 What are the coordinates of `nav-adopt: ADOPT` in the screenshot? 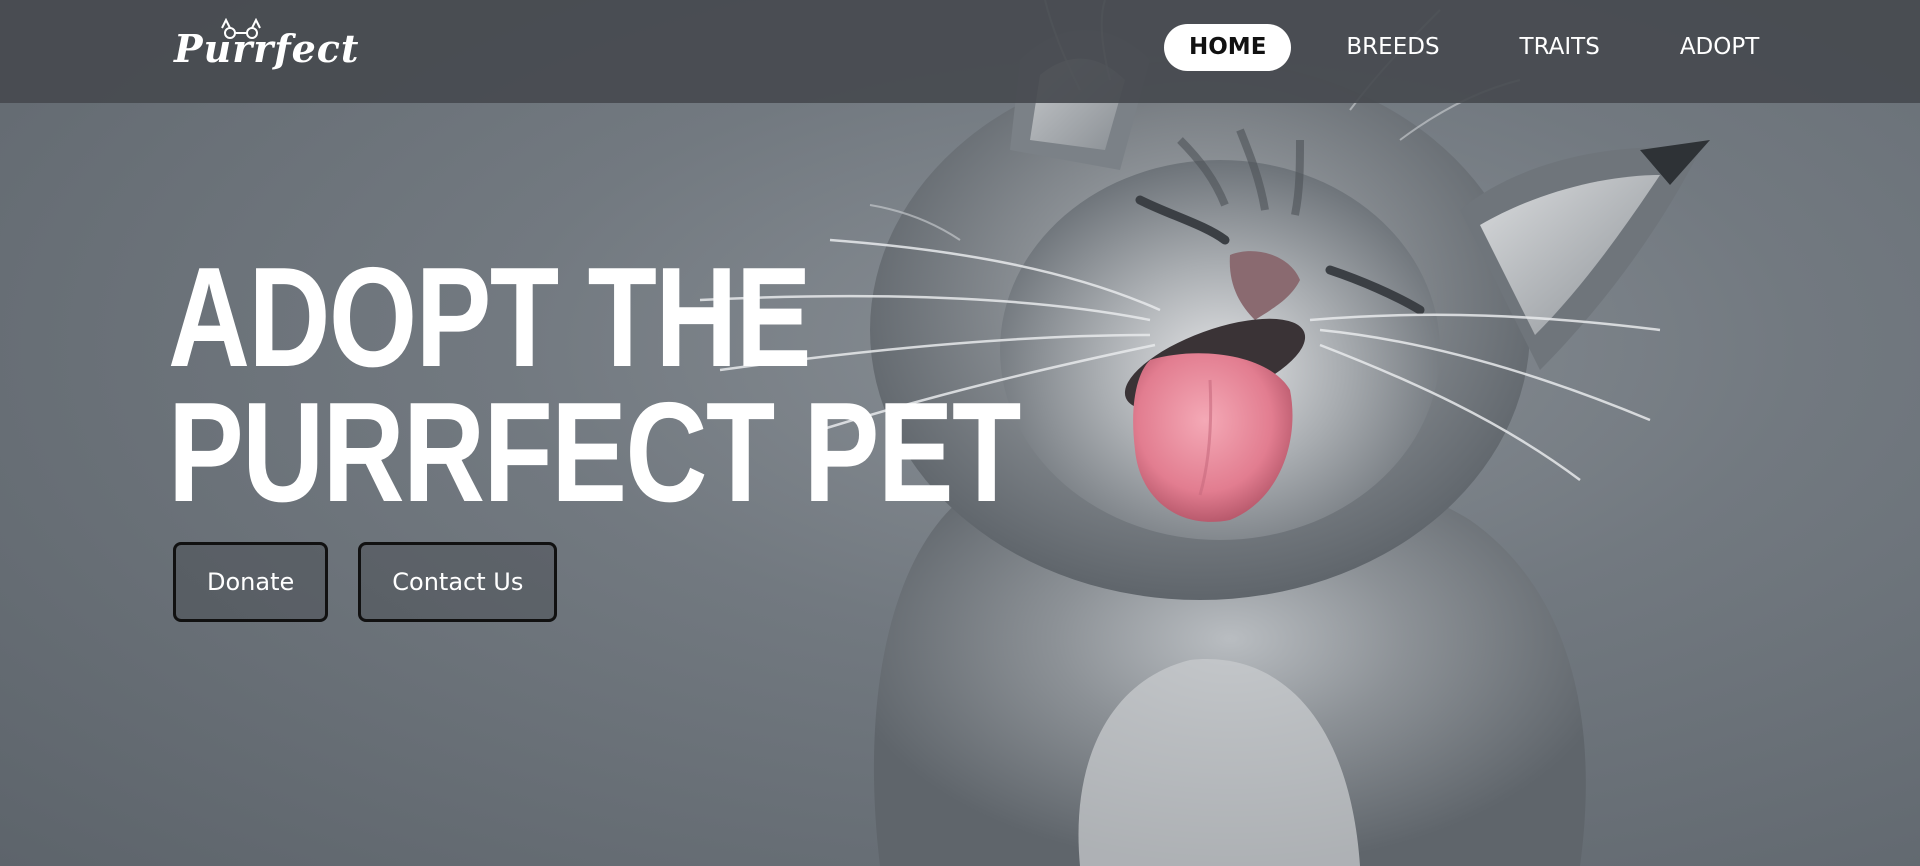 It's located at (1719, 47).